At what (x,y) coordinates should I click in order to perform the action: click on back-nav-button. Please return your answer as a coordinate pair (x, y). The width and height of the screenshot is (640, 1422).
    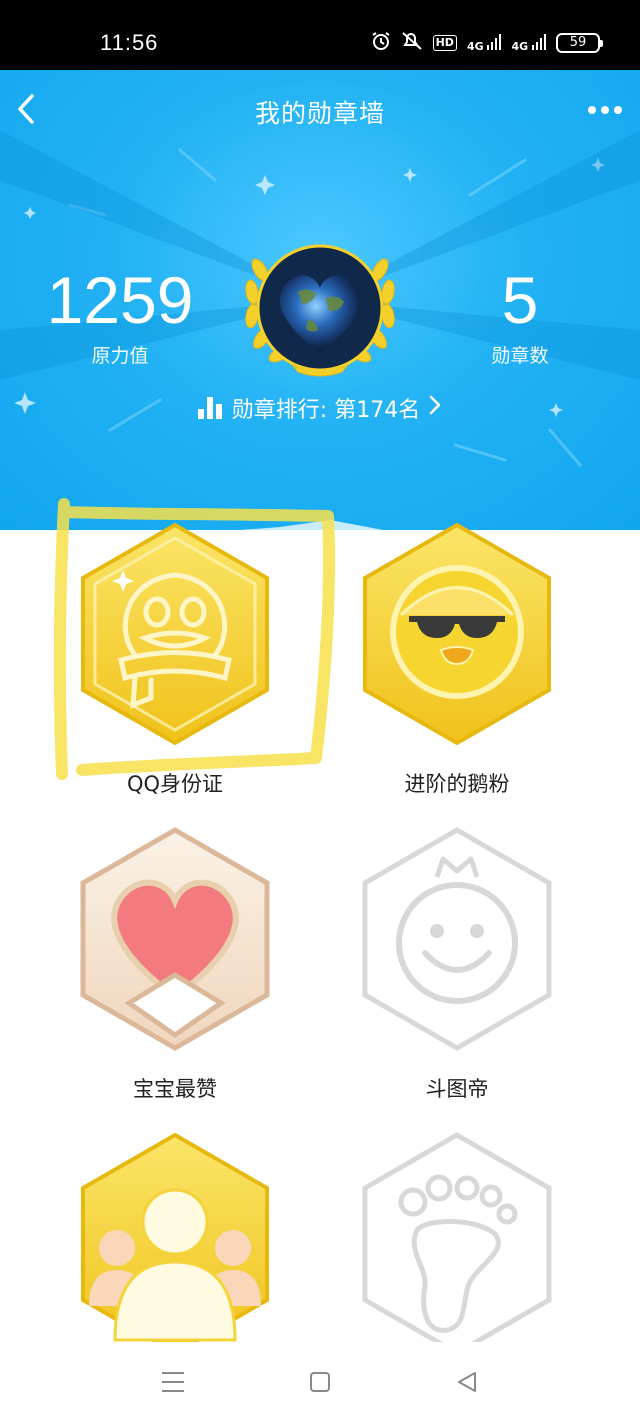
    Looking at the image, I should click on (467, 1382).